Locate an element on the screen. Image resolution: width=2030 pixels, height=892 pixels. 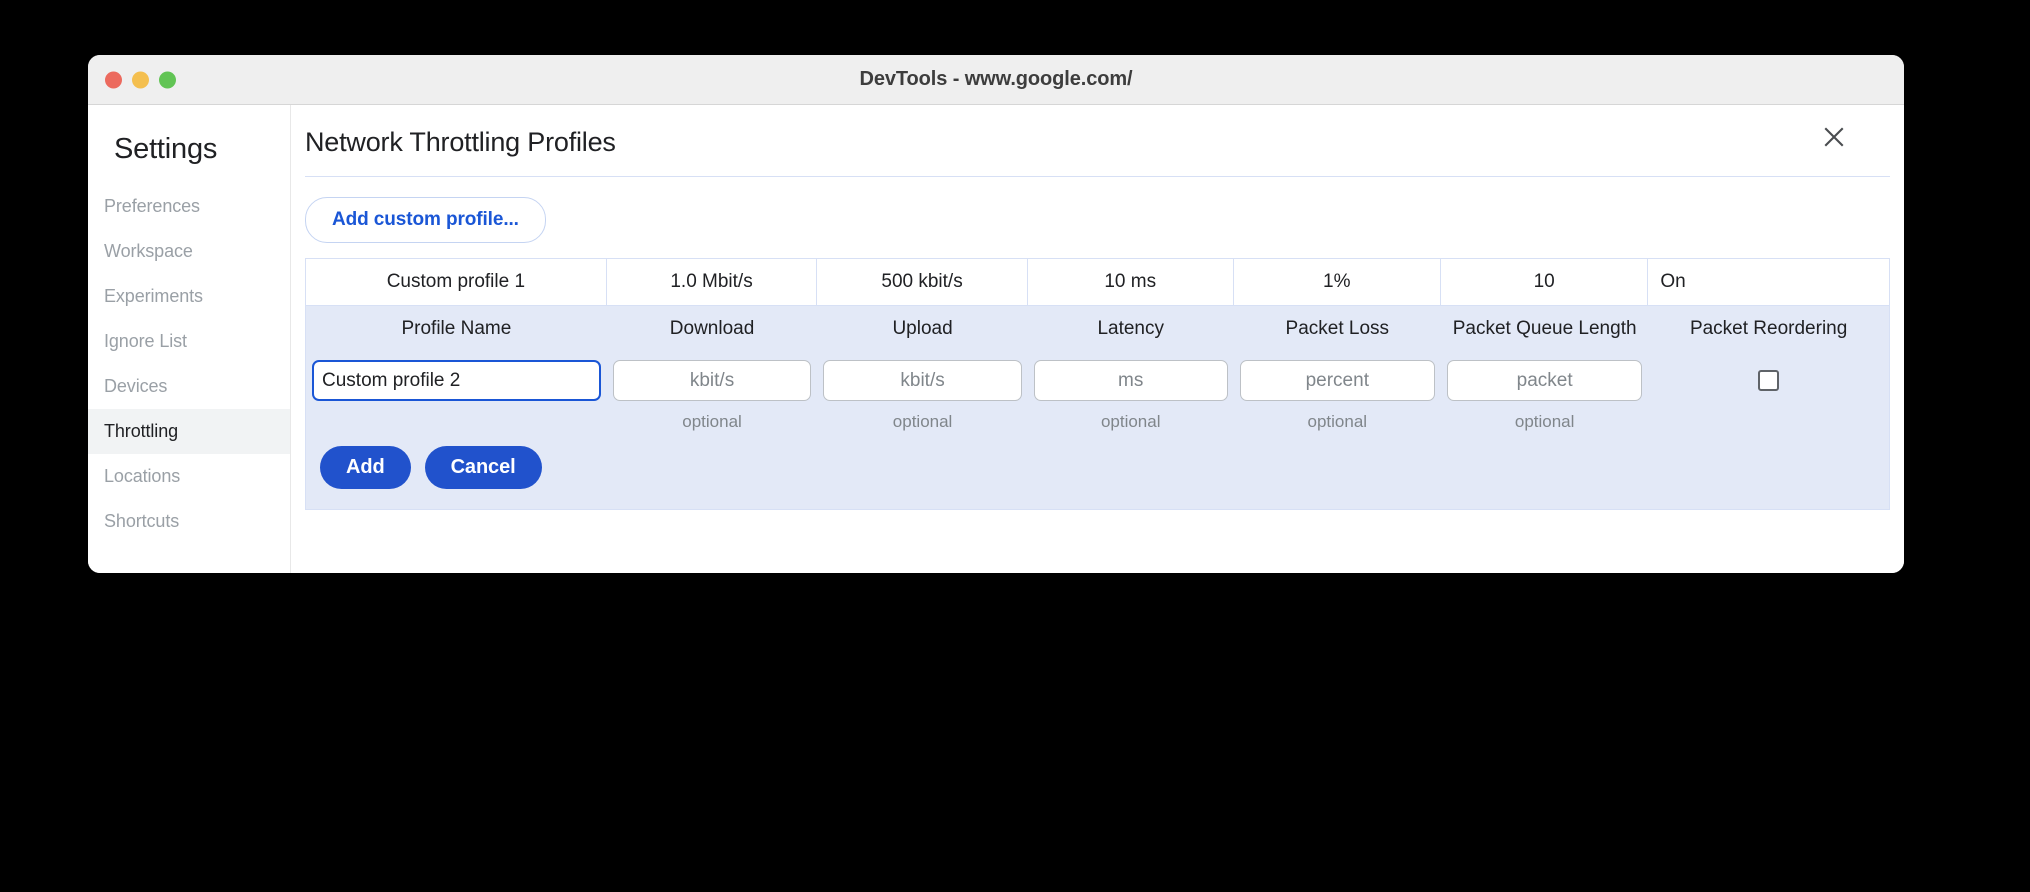
field-group-profile-name is located at coordinates (456, 396).